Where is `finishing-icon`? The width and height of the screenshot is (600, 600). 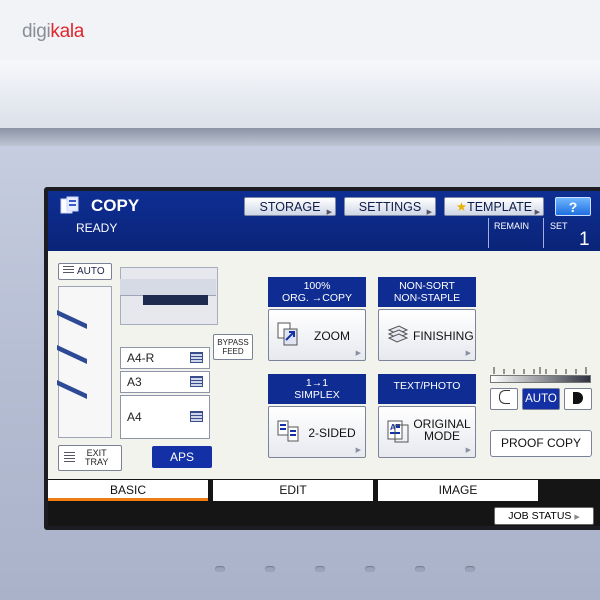
finishing-icon is located at coordinates (398, 334).